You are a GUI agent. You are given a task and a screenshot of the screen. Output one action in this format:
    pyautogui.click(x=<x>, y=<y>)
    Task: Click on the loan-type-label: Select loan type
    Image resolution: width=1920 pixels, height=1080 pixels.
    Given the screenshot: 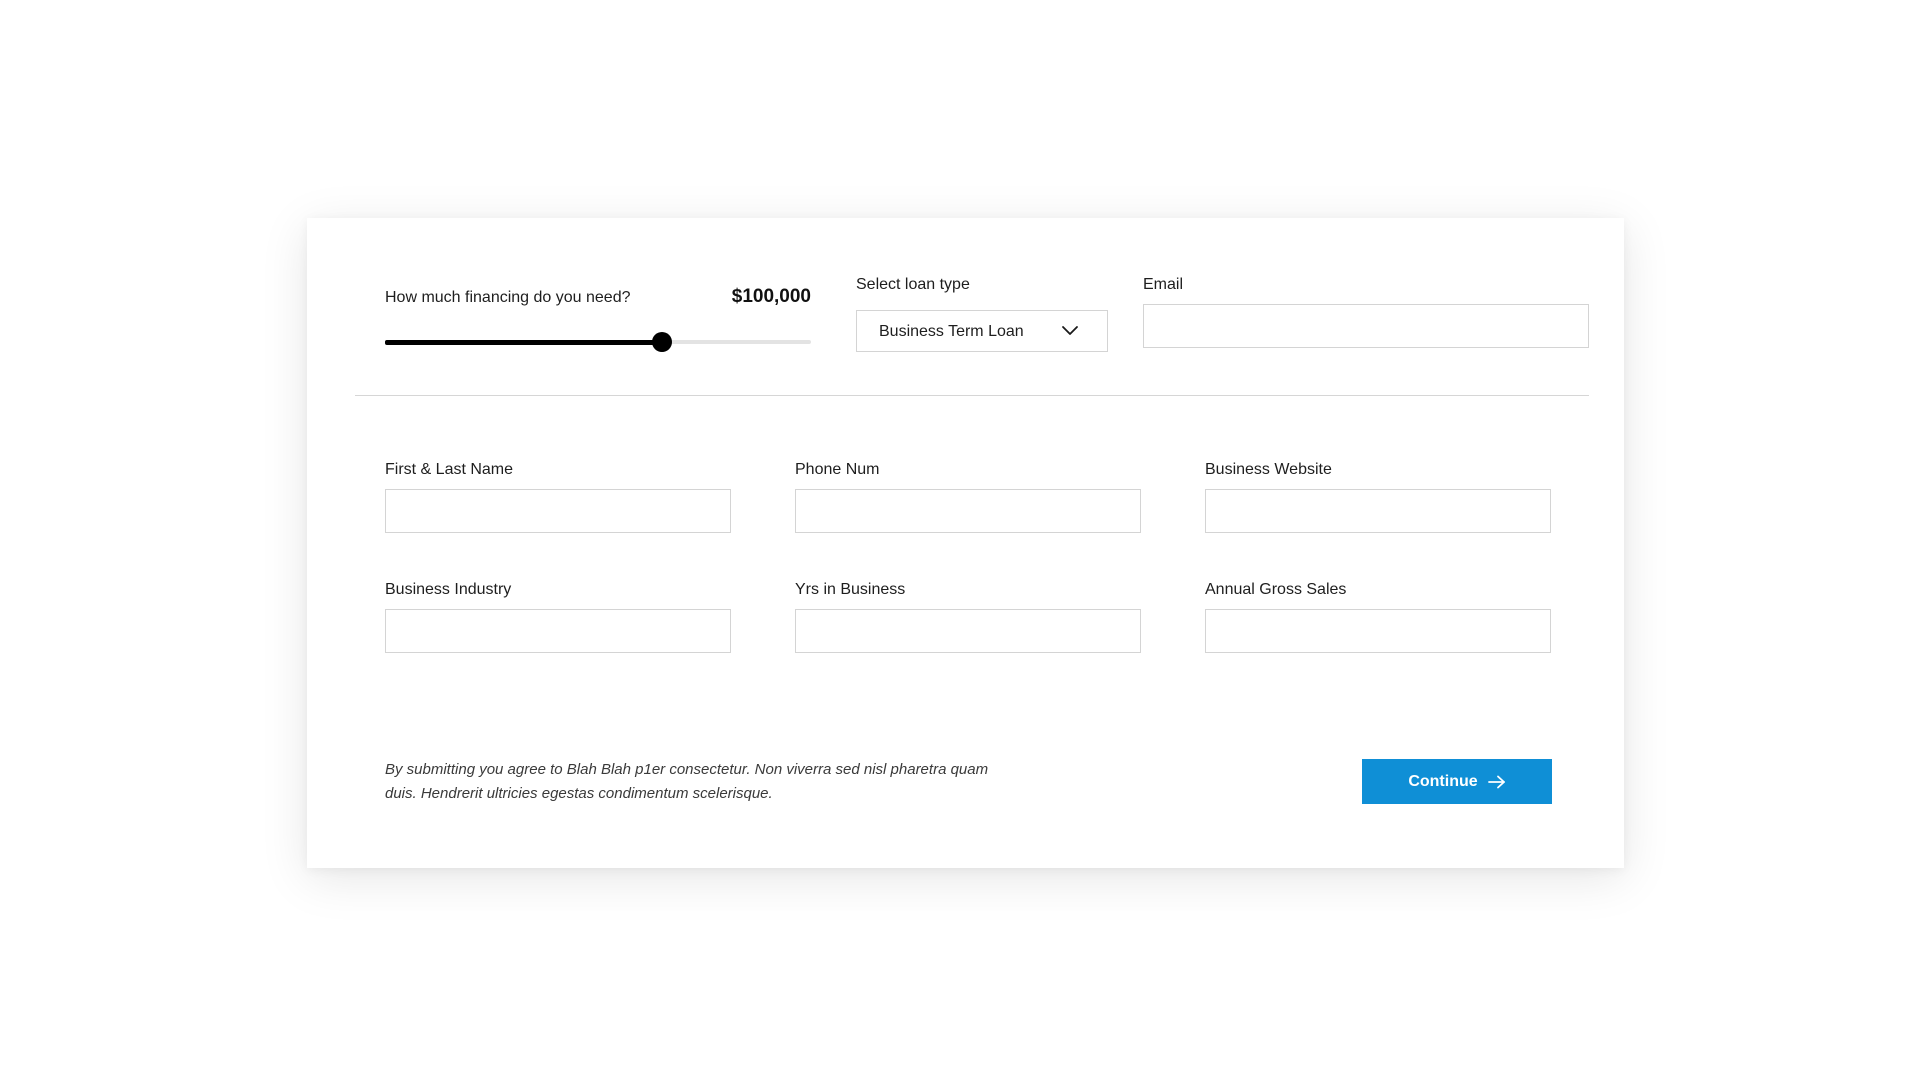 What is the action you would take?
    pyautogui.click(x=913, y=284)
    